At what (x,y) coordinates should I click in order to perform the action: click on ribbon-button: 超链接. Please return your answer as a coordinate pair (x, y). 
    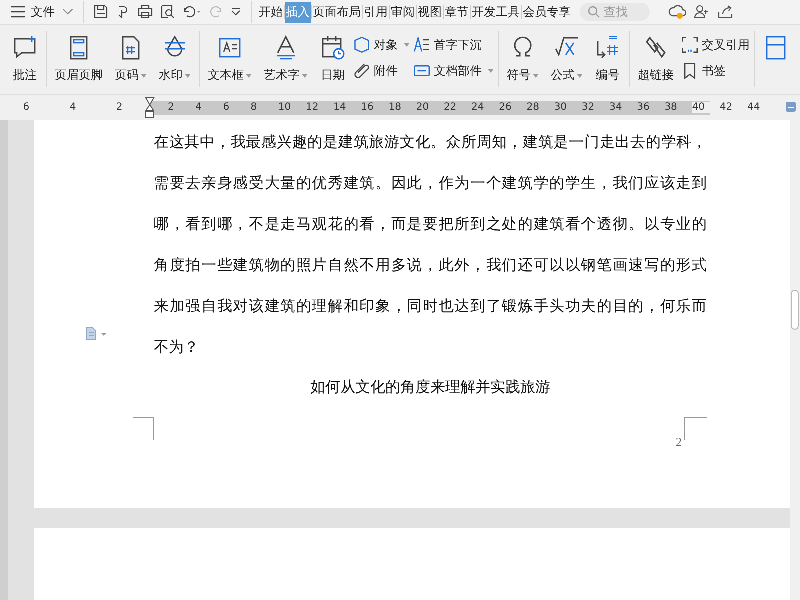
    Looking at the image, I should click on (656, 64).